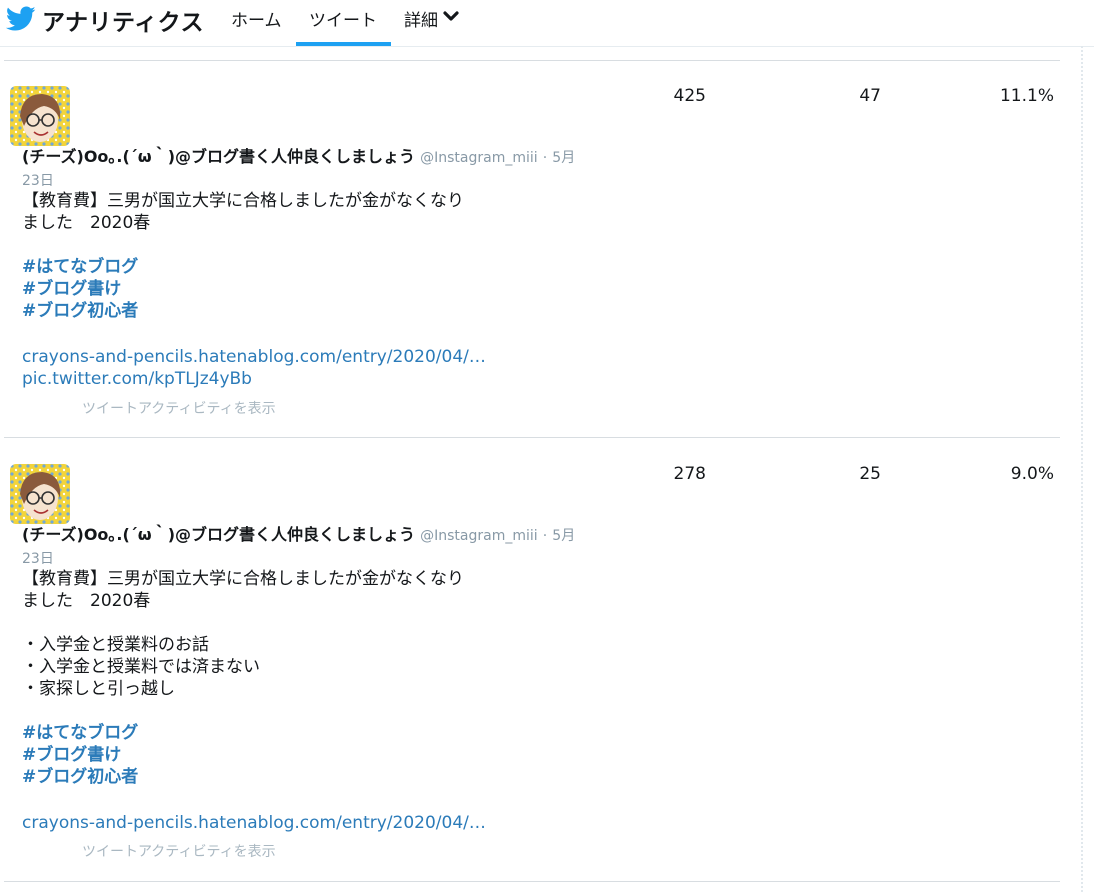 This screenshot has height=892, width=1094. Describe the element at coordinates (141, 667) in the screenshot. I see `tweet-bullet-line: ・入学金と授業料では済まない` at that location.